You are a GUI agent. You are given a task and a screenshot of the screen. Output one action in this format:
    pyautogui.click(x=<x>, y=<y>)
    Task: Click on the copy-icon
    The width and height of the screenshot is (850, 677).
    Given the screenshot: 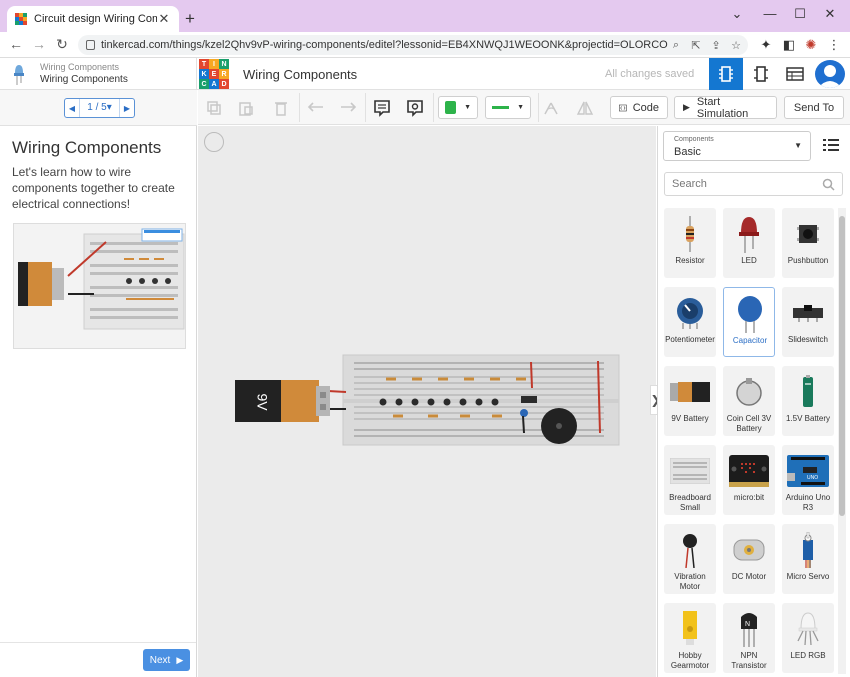 What is the action you would take?
    pyautogui.click(x=214, y=108)
    